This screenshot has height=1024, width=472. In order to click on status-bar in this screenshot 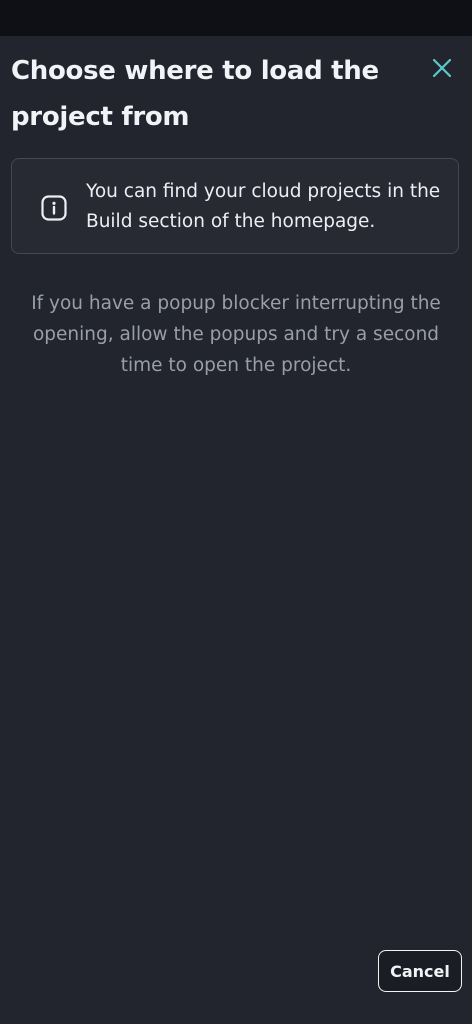, I will do `click(236, 18)`.